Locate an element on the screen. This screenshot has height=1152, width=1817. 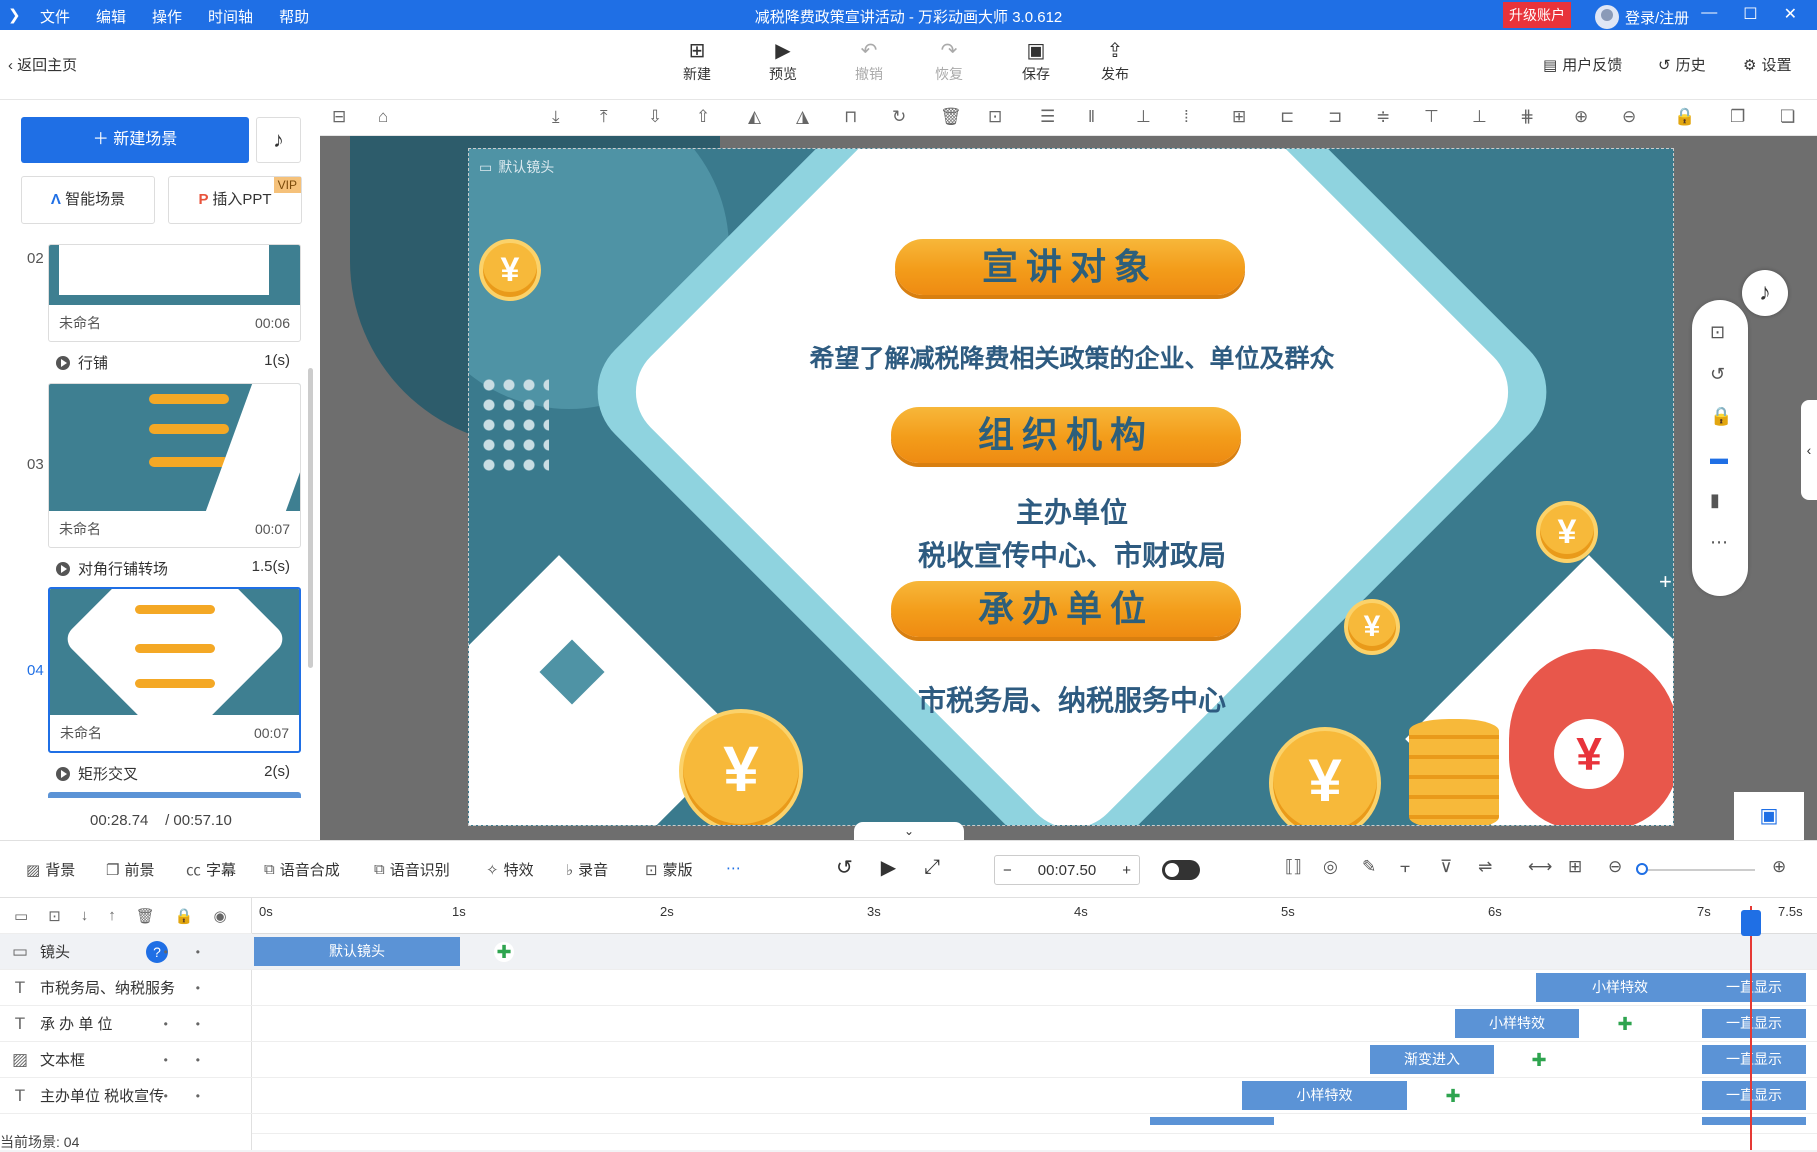
coin-stack is located at coordinates (1454, 772).